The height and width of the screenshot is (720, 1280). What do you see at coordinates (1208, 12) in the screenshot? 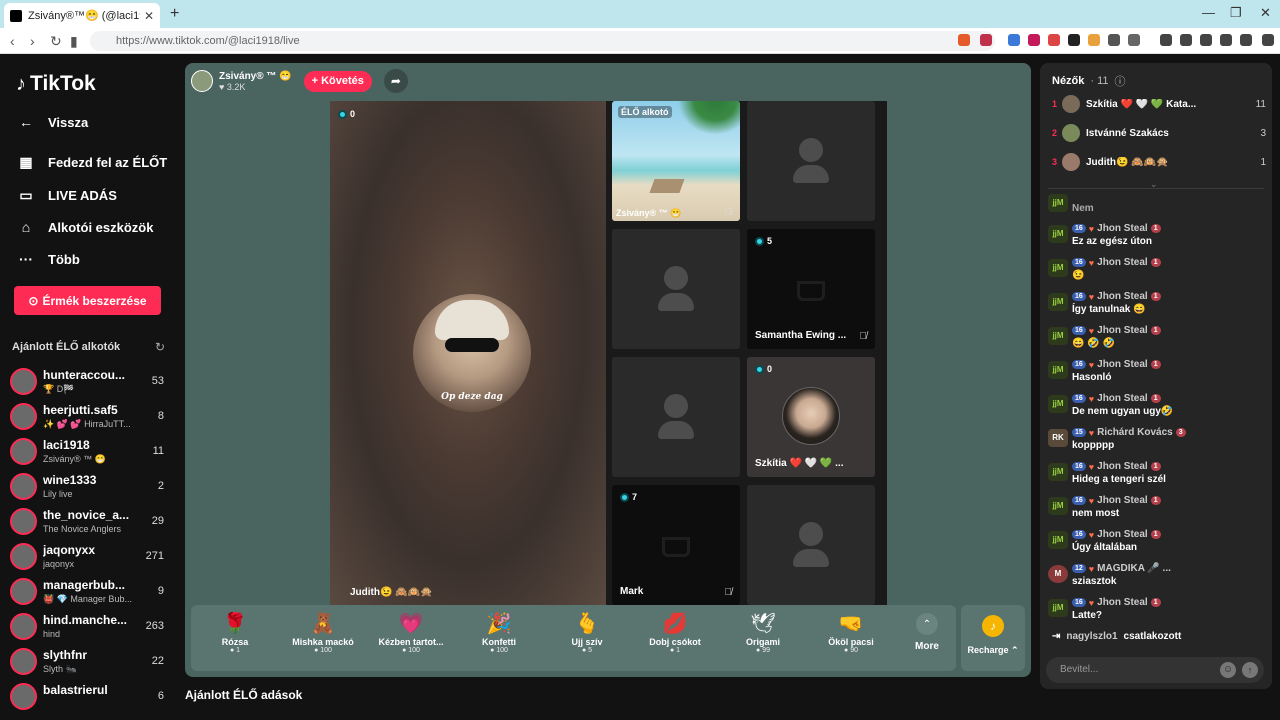
I see `minimize-icon: —` at bounding box center [1208, 12].